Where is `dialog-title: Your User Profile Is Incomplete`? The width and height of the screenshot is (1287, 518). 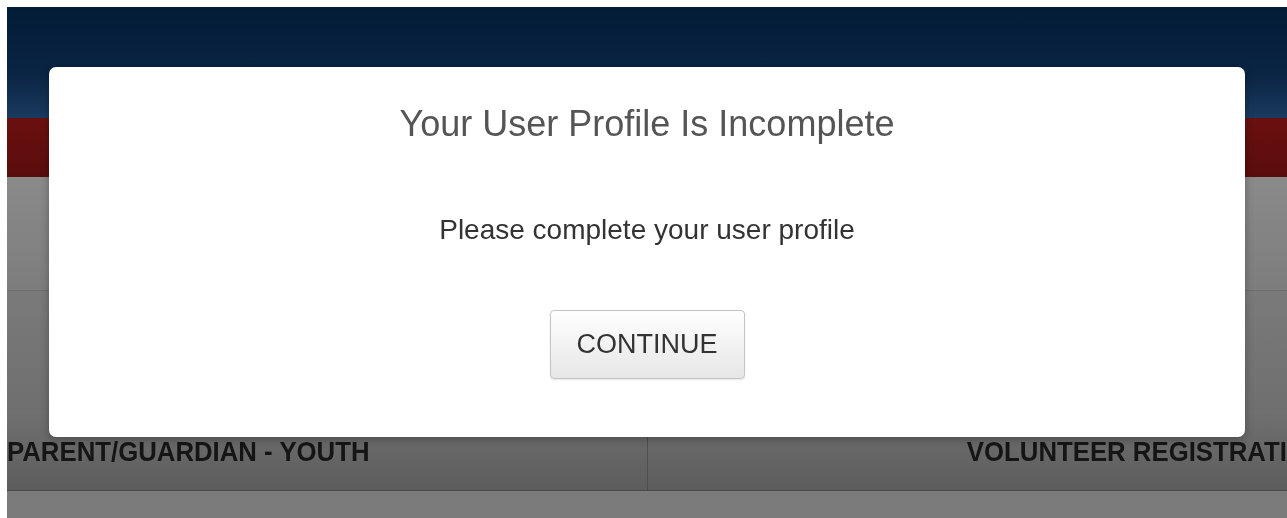 dialog-title: Your User Profile Is Incomplete is located at coordinates (647, 123).